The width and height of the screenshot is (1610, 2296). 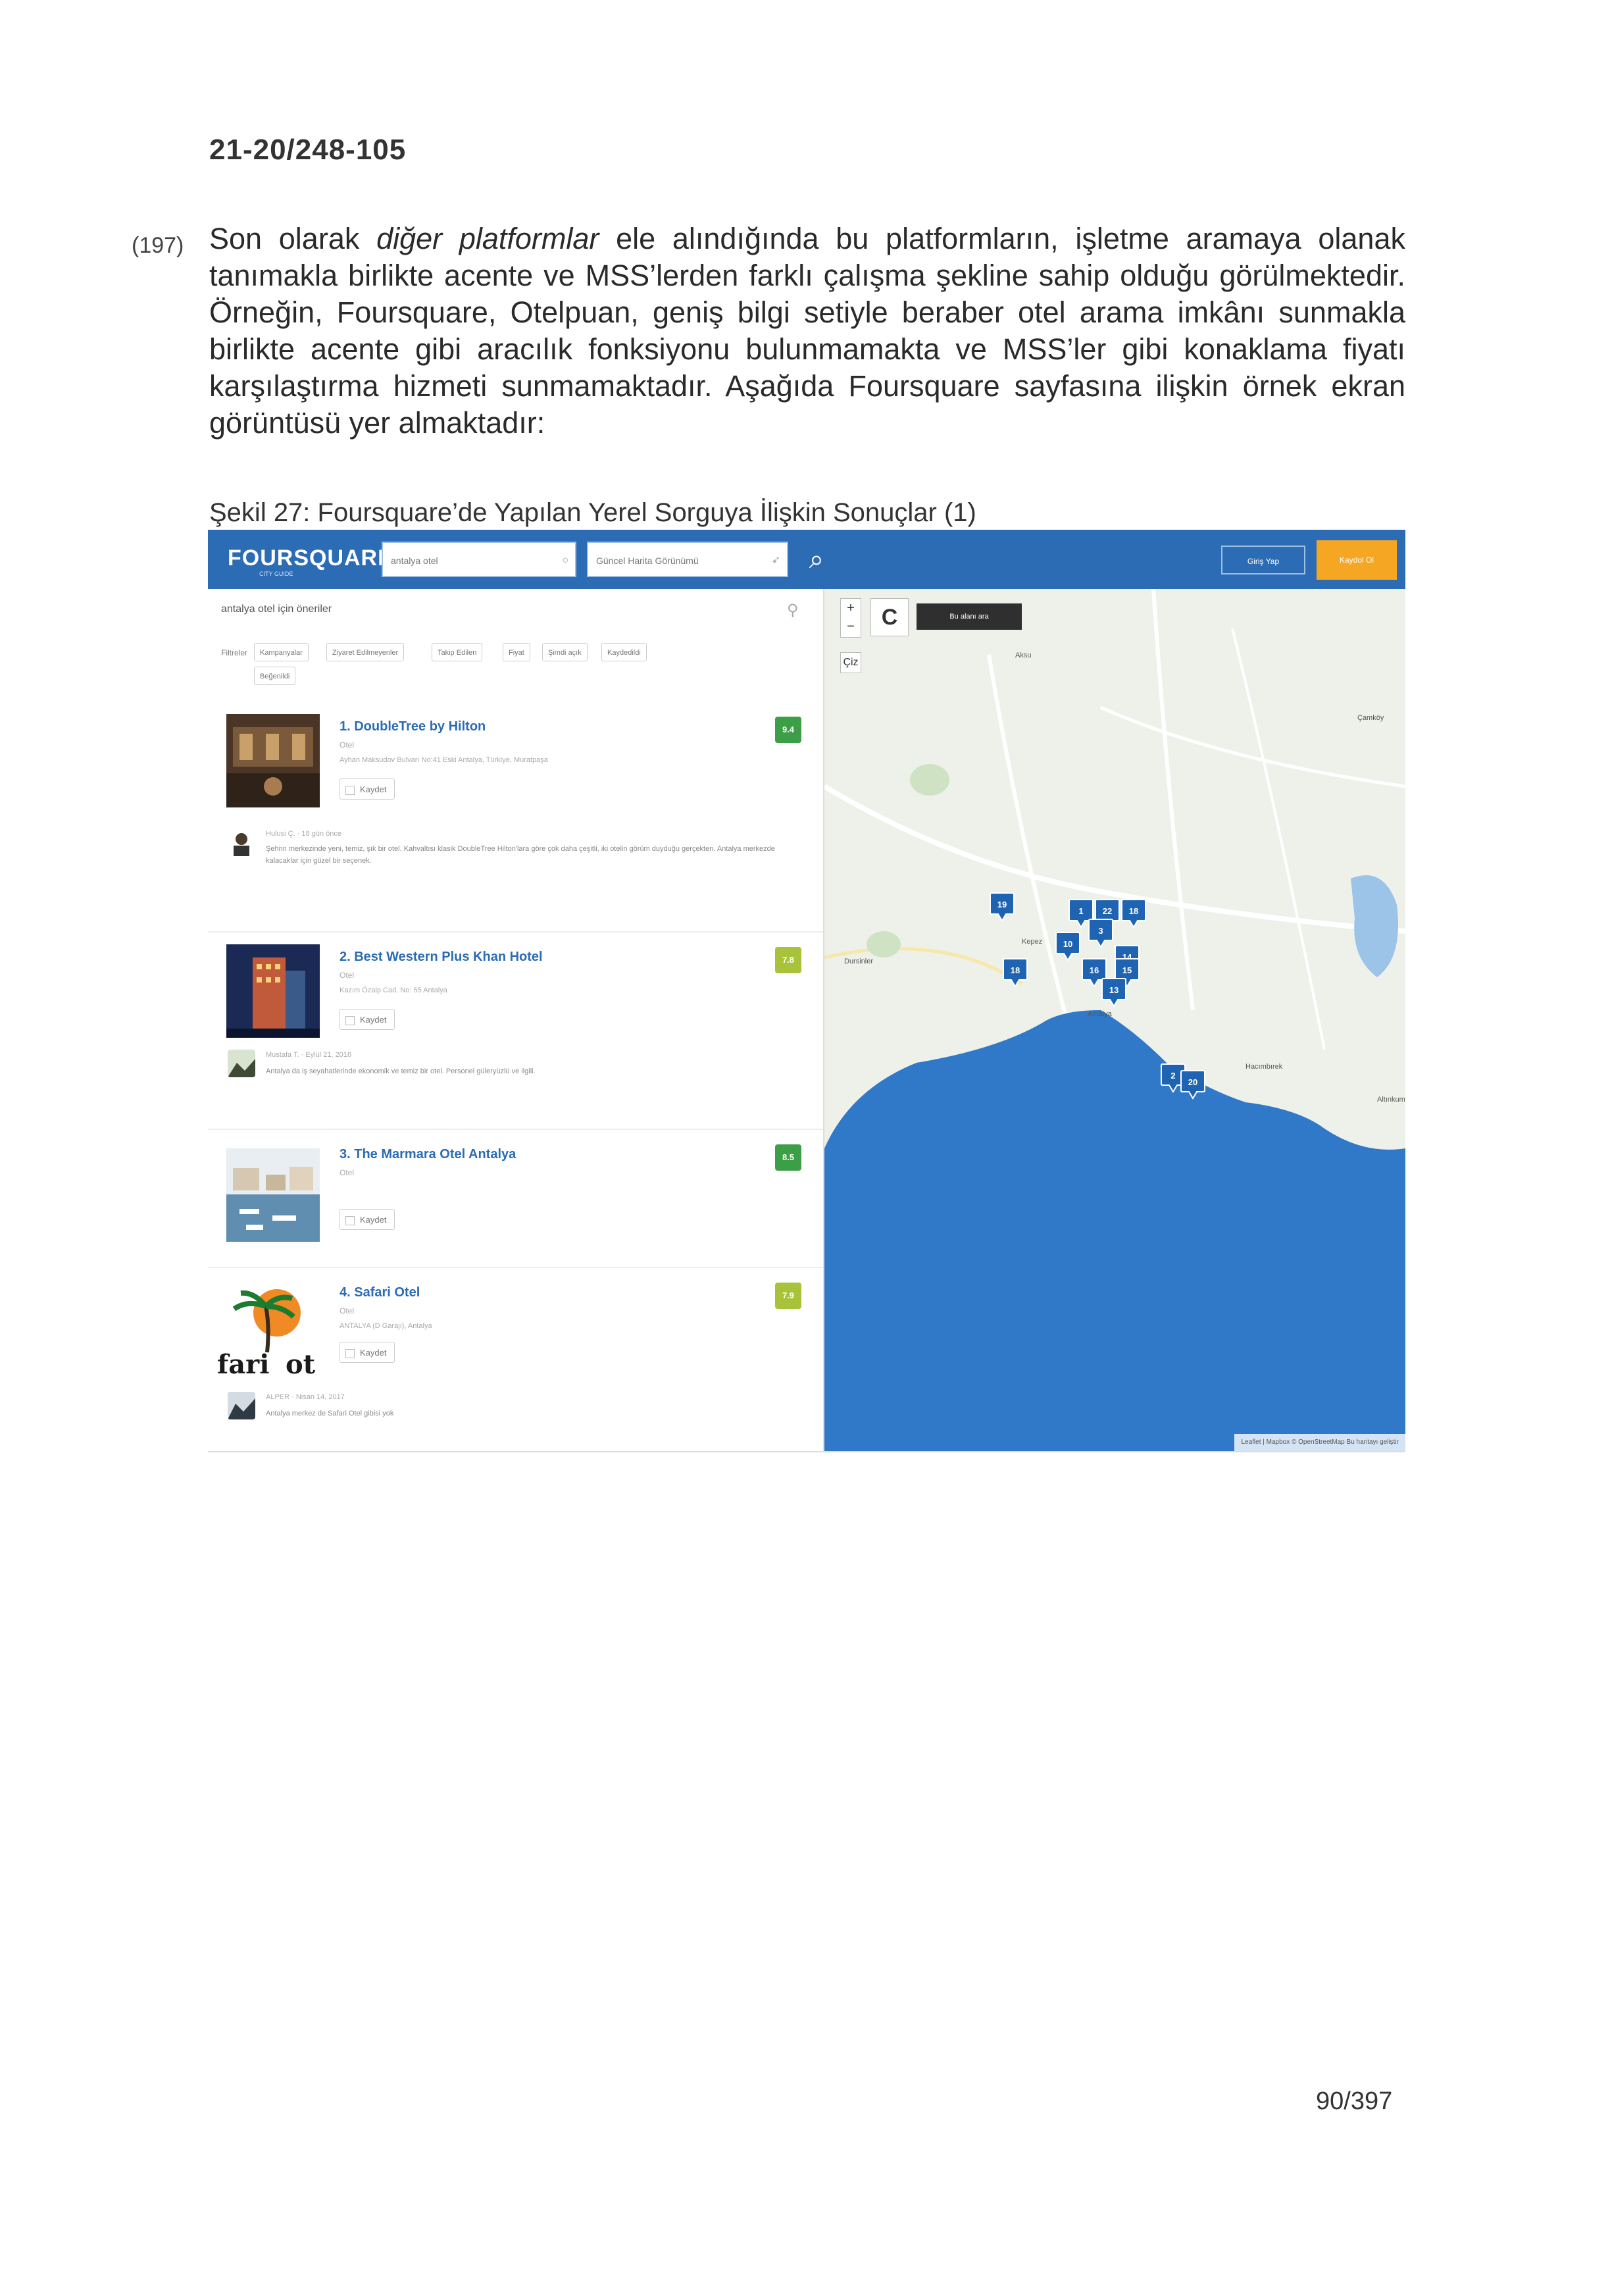 What do you see at coordinates (303, 834) in the screenshot?
I see `tip-meta: Hulusi Ç. · 18 gün önce` at bounding box center [303, 834].